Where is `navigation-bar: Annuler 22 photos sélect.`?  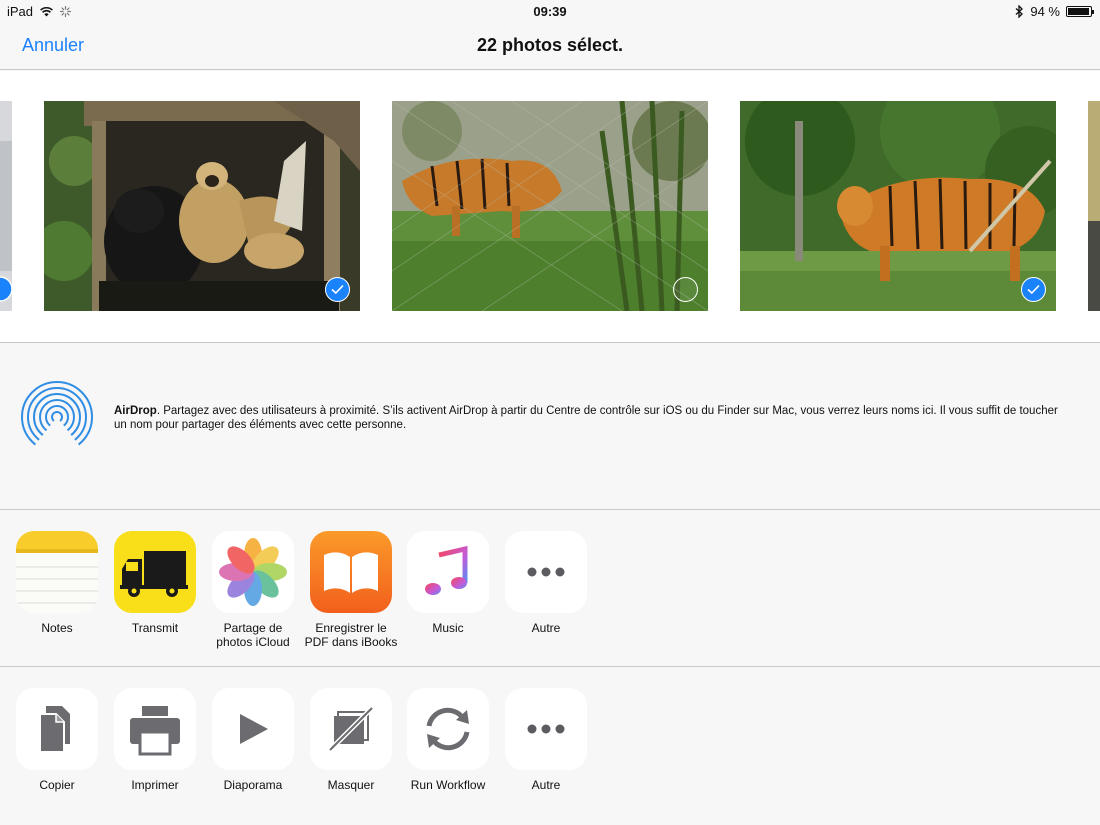
navigation-bar: Annuler 22 photos sélect. is located at coordinates (550, 46).